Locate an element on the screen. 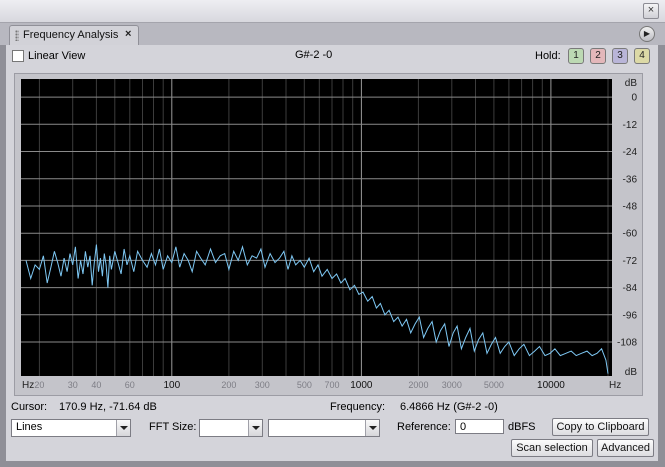  tab-label: Frequency Analysis is located at coordinates (71, 35).